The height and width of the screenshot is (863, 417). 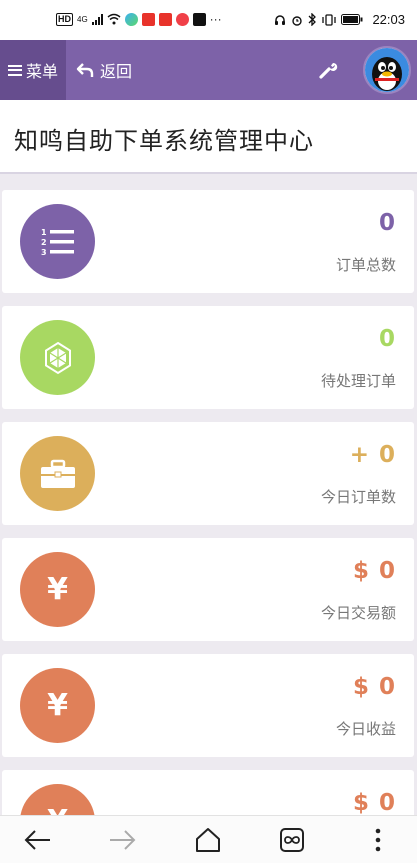 I want to click on battery-icon, so click(x=352, y=19).